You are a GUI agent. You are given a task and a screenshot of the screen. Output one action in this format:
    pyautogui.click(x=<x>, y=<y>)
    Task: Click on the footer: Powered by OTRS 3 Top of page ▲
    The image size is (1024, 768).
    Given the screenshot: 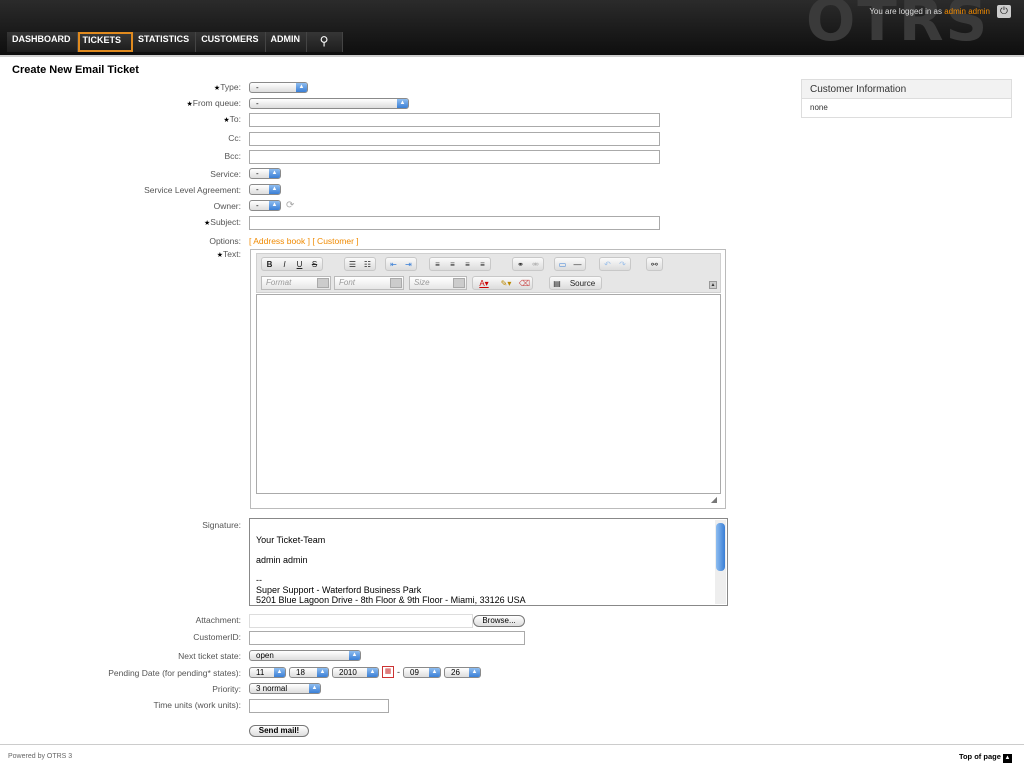 What is the action you would take?
    pyautogui.click(x=512, y=756)
    